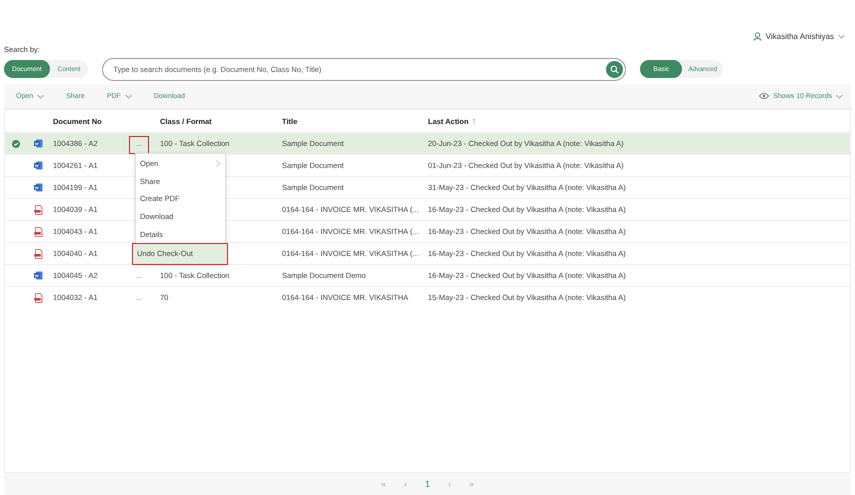 The height and width of the screenshot is (495, 855). I want to click on user-icon, so click(757, 36).